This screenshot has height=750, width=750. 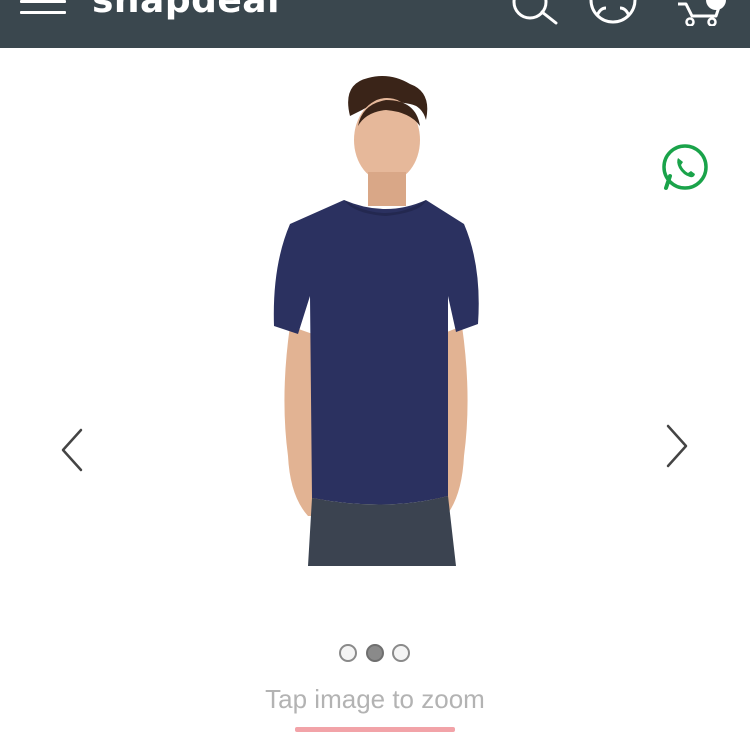 What do you see at coordinates (375, 729) in the screenshot?
I see `zoom-hint-underline` at bounding box center [375, 729].